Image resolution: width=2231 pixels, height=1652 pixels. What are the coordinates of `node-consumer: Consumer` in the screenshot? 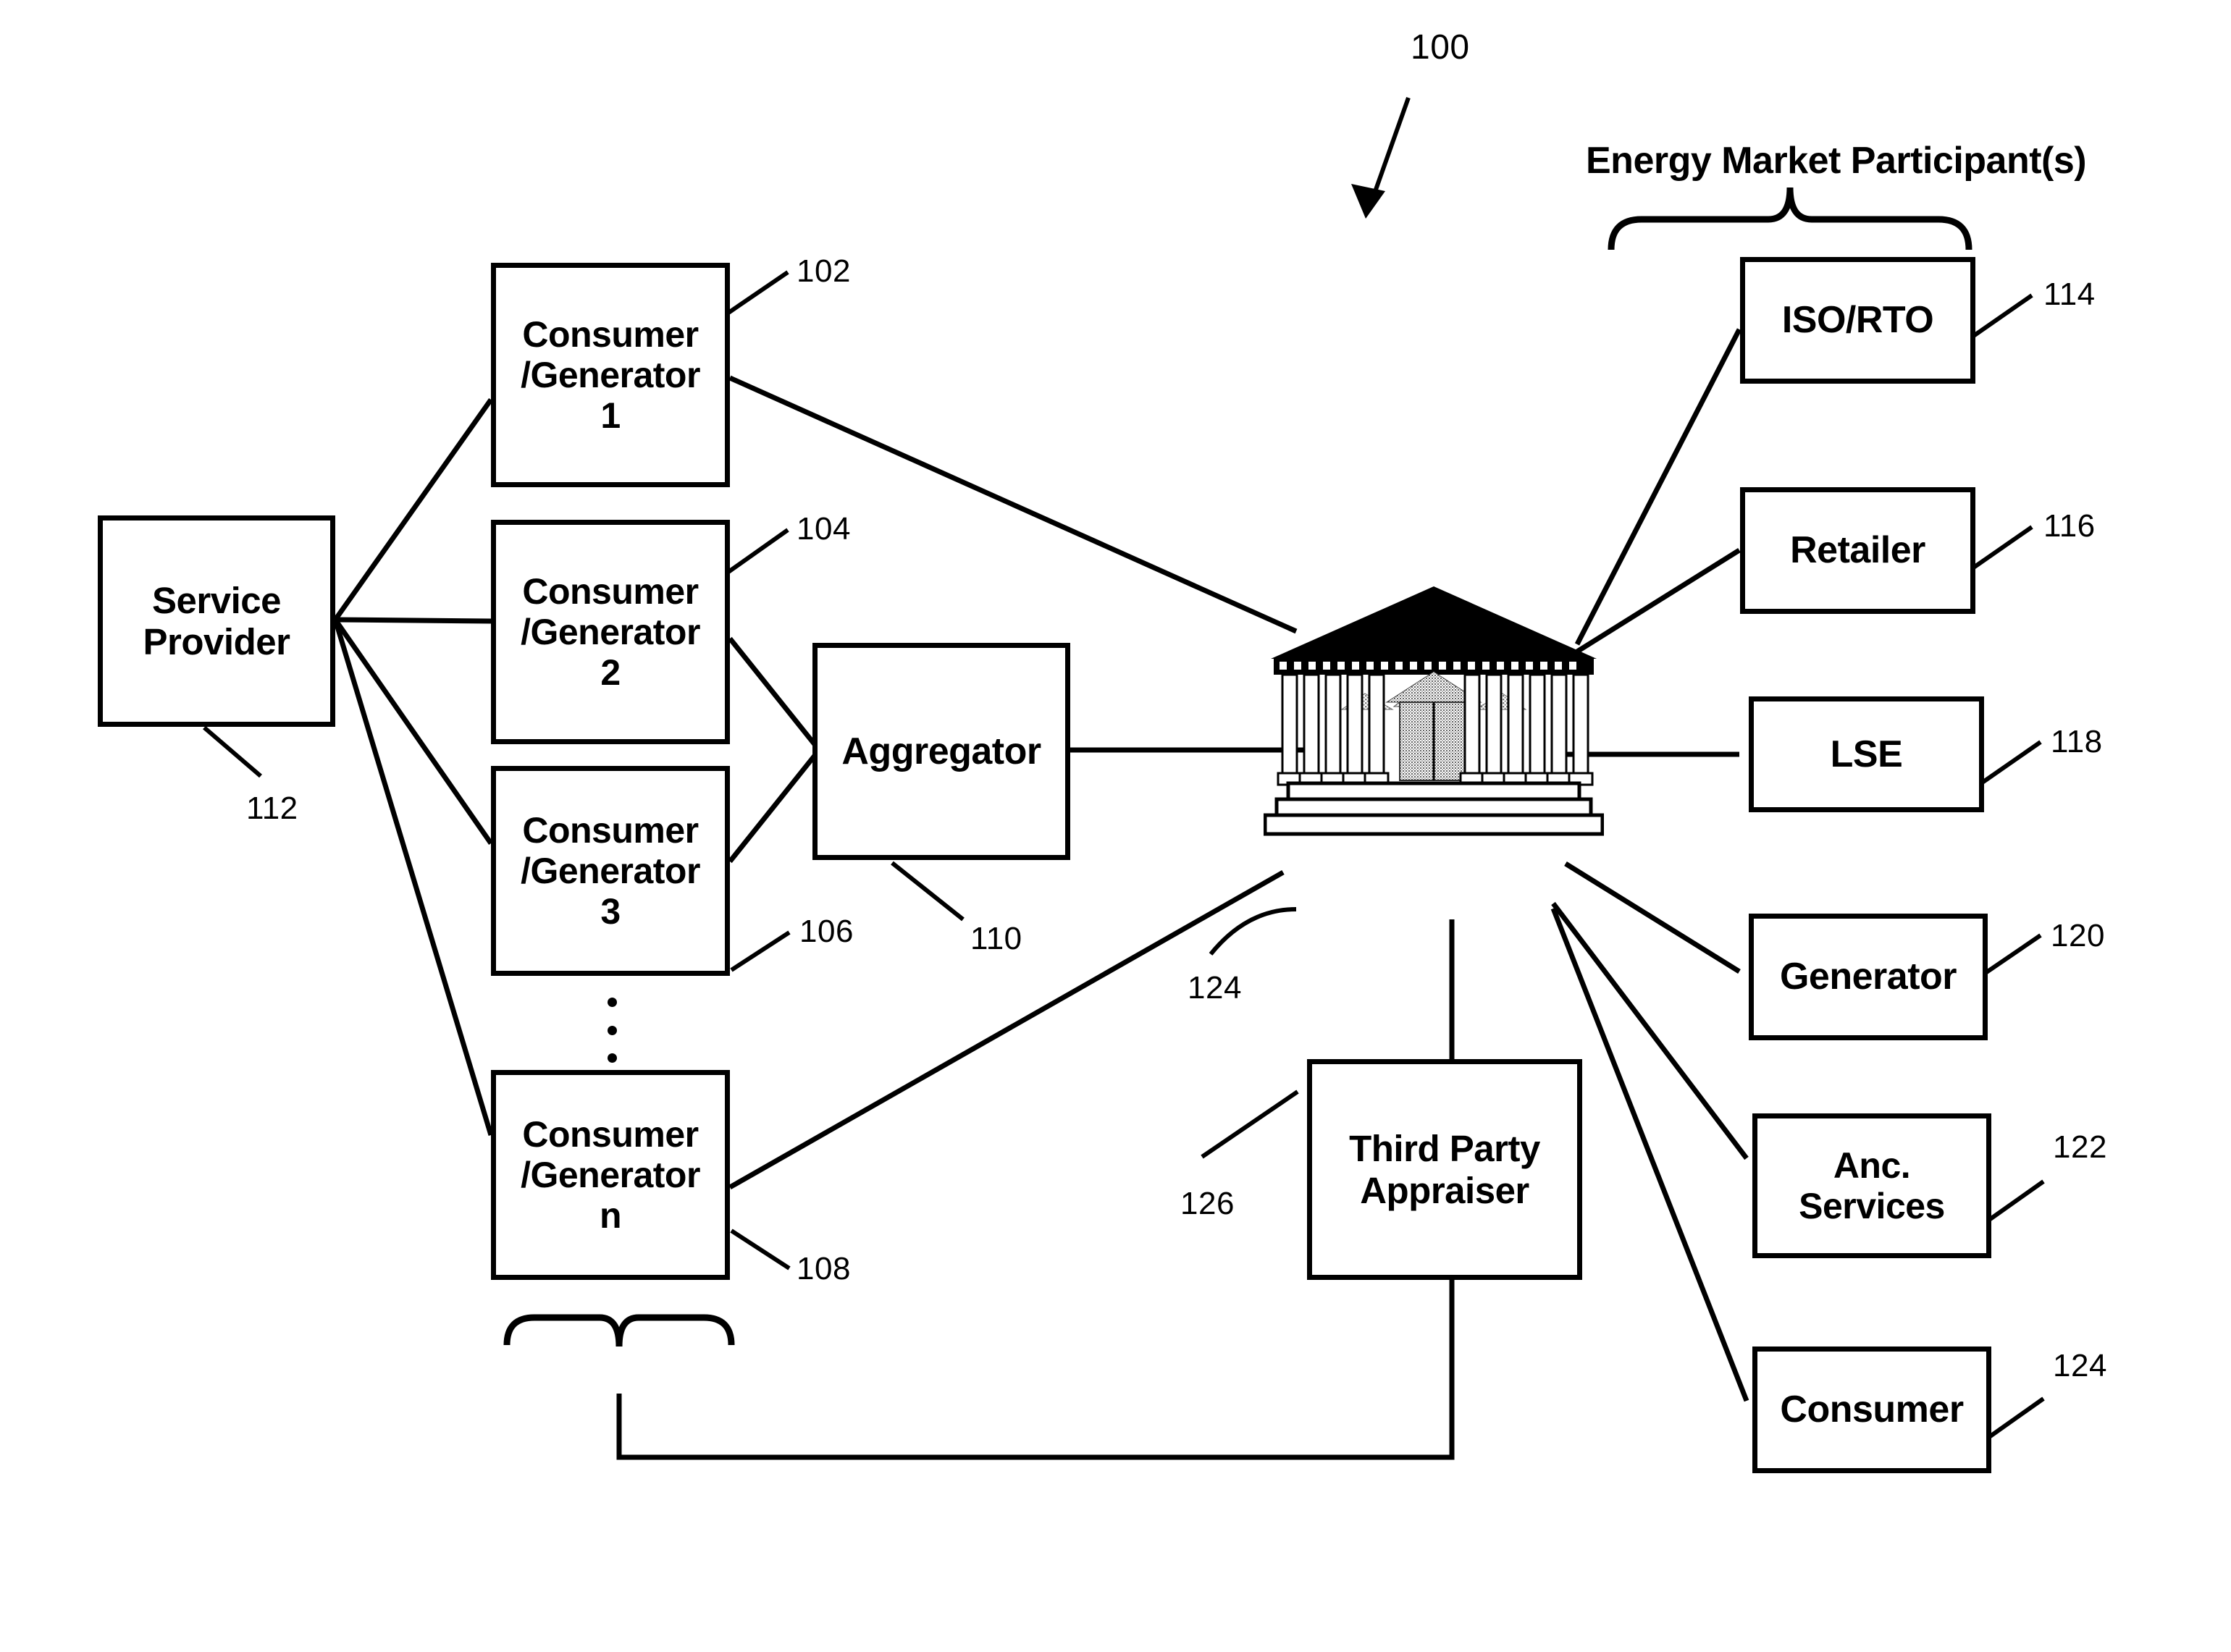 It's located at (1871, 1410).